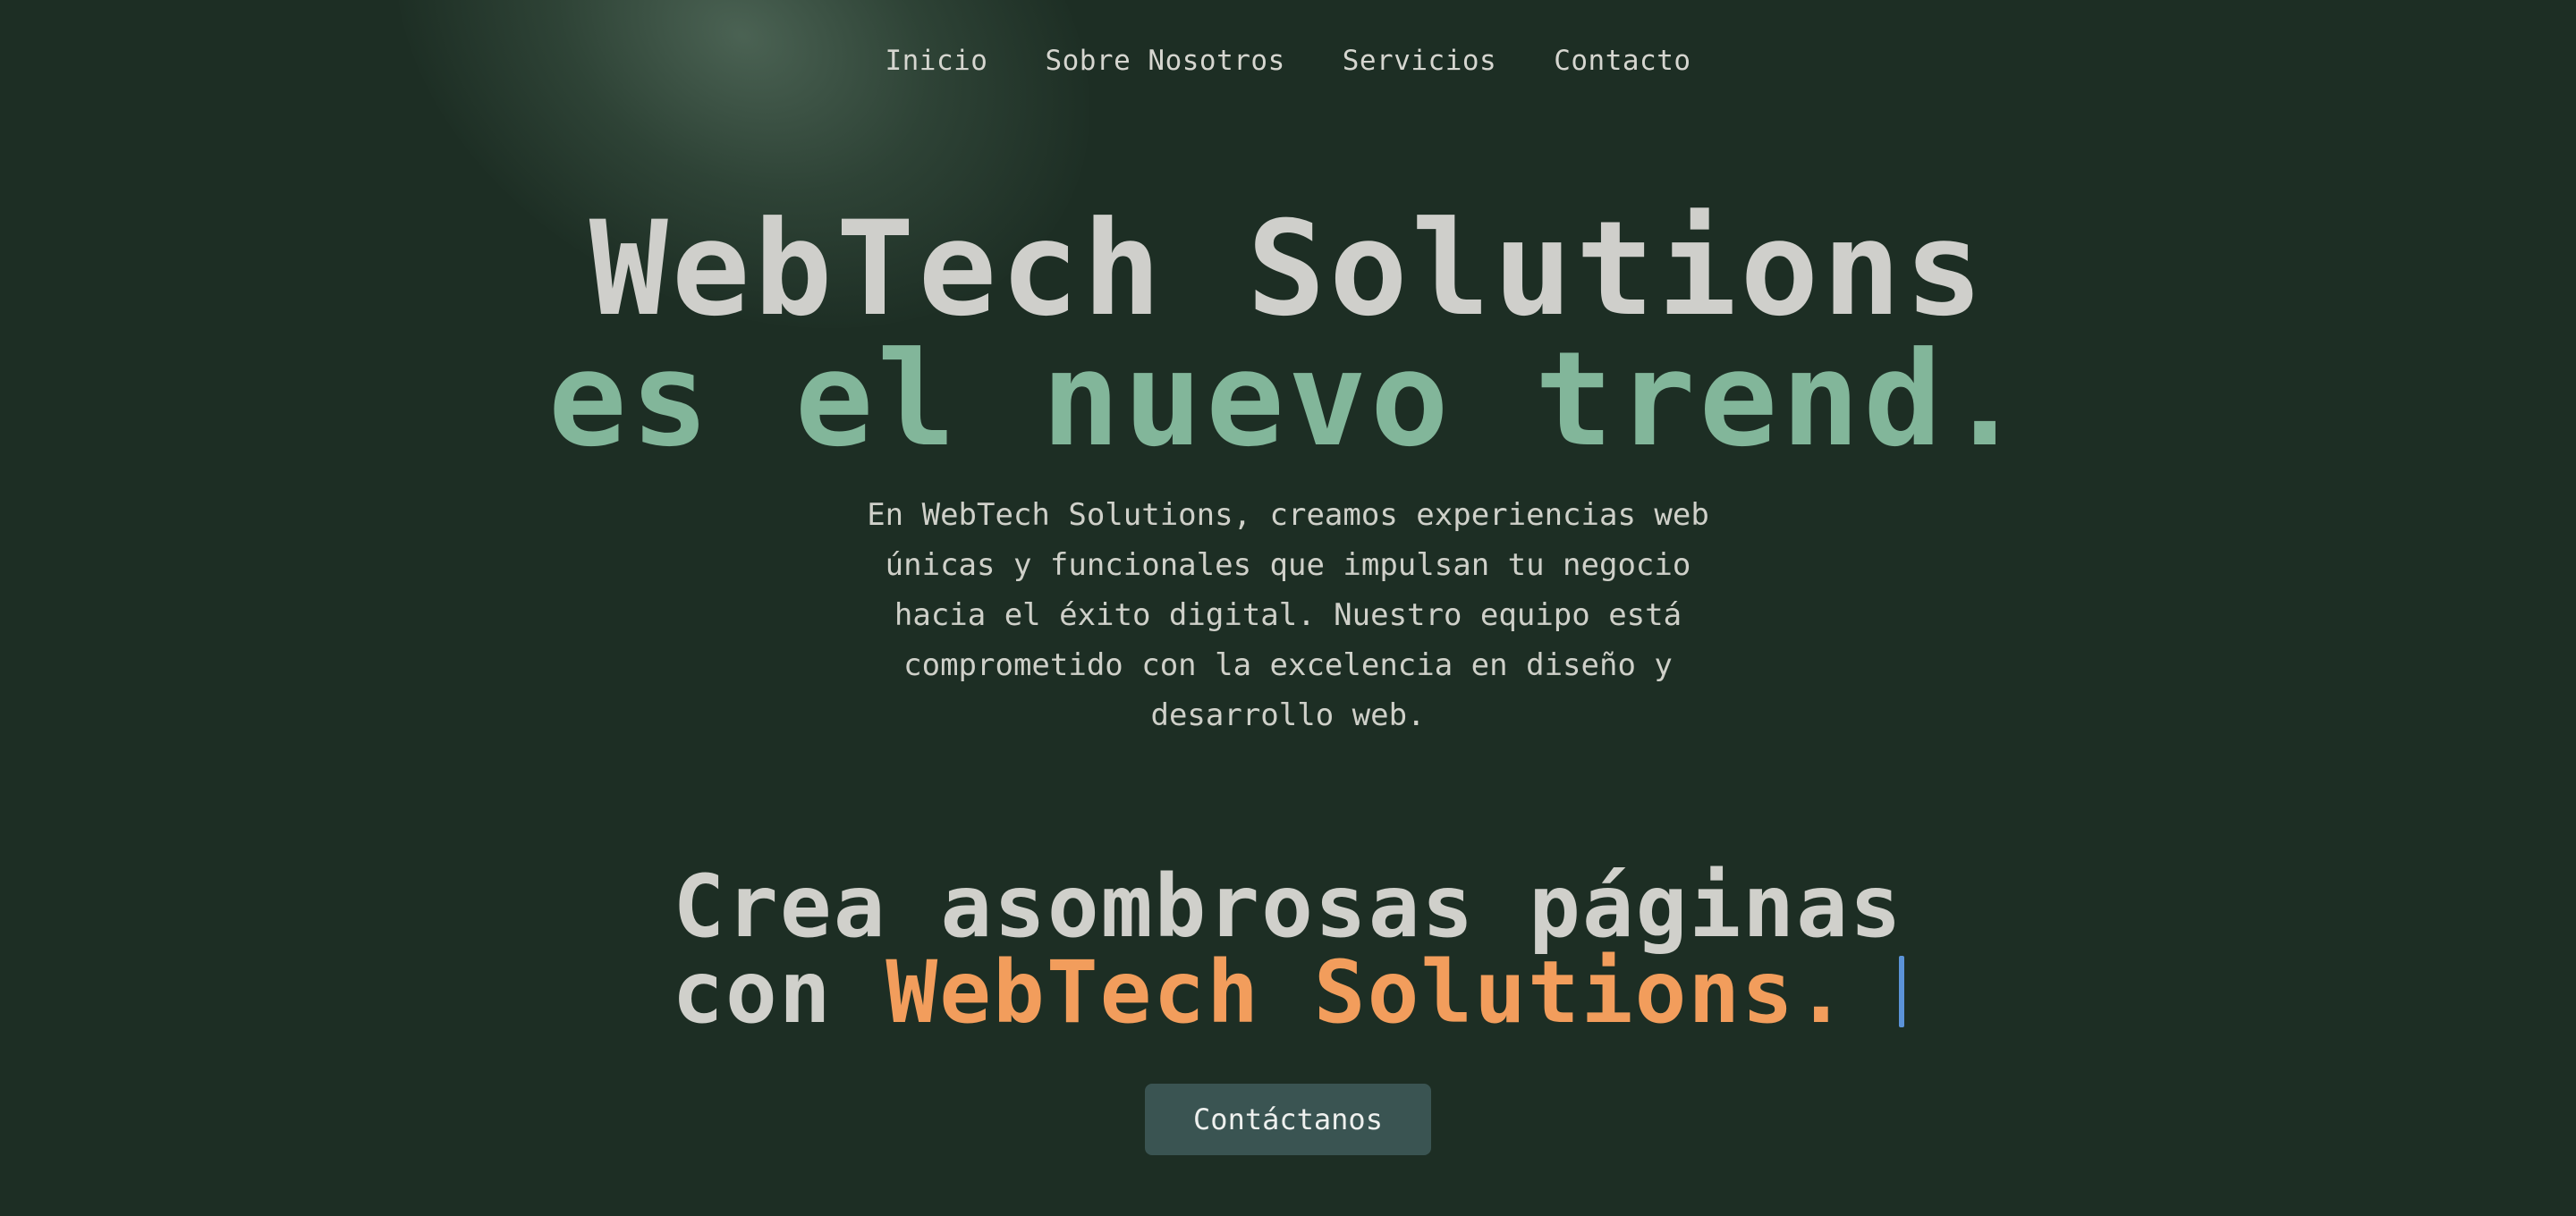  Describe the element at coordinates (1419, 61) in the screenshot. I see `nav-item-servicios: Servicios` at that location.